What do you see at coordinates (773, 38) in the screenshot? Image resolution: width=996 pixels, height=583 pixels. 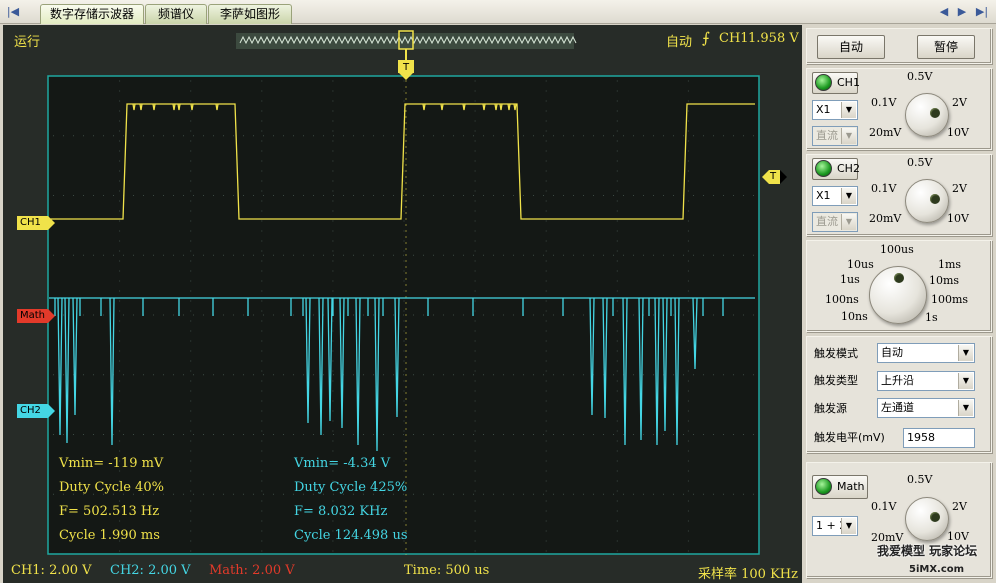 I see `trigger-level-readout: 1.958 V` at bounding box center [773, 38].